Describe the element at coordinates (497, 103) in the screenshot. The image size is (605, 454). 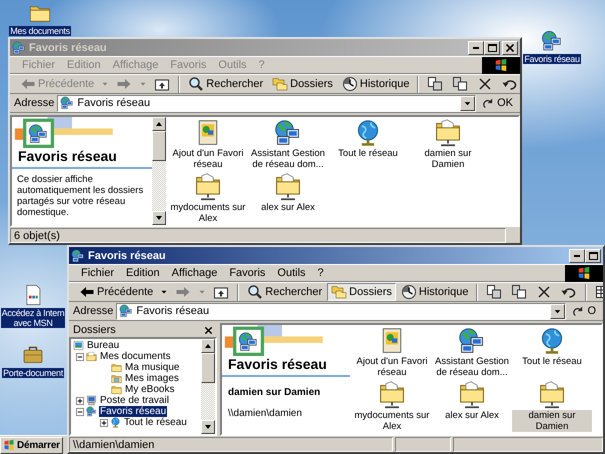
I see `go-button: OK` at that location.